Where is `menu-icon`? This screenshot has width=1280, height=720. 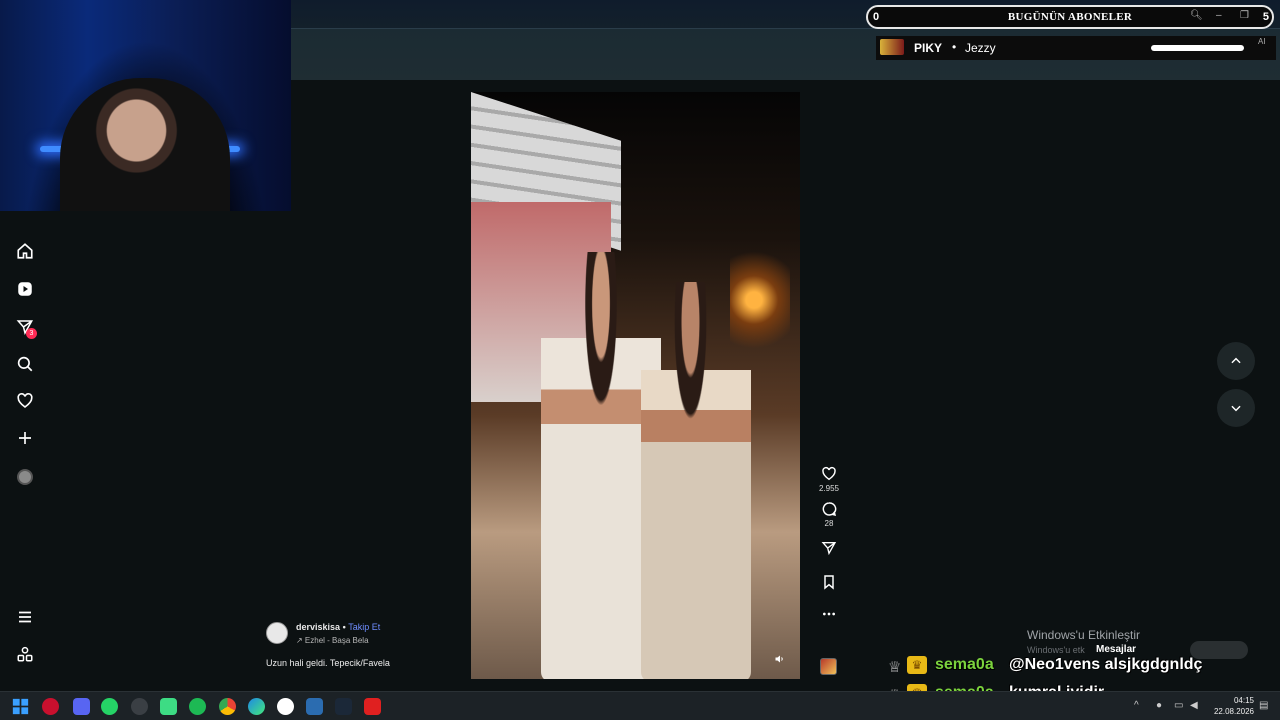
menu-icon is located at coordinates (25, 617).